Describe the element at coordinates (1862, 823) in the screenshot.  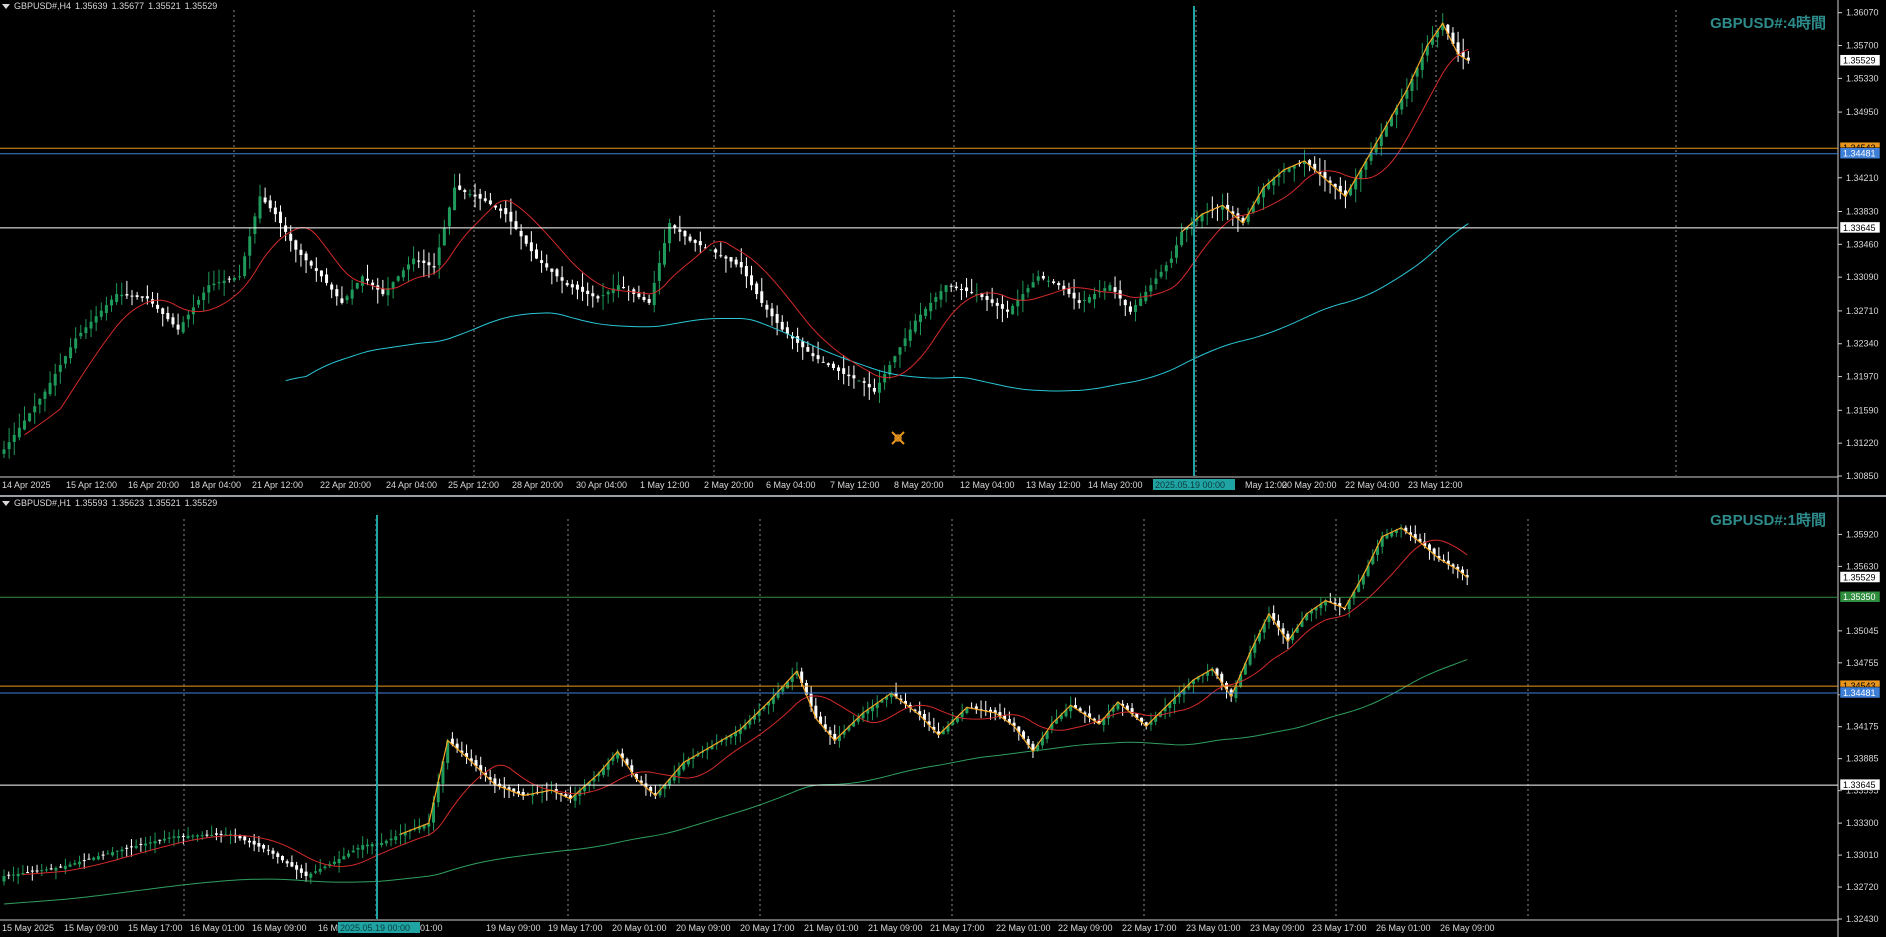
I see `price-tick-label: 1.33300` at that location.